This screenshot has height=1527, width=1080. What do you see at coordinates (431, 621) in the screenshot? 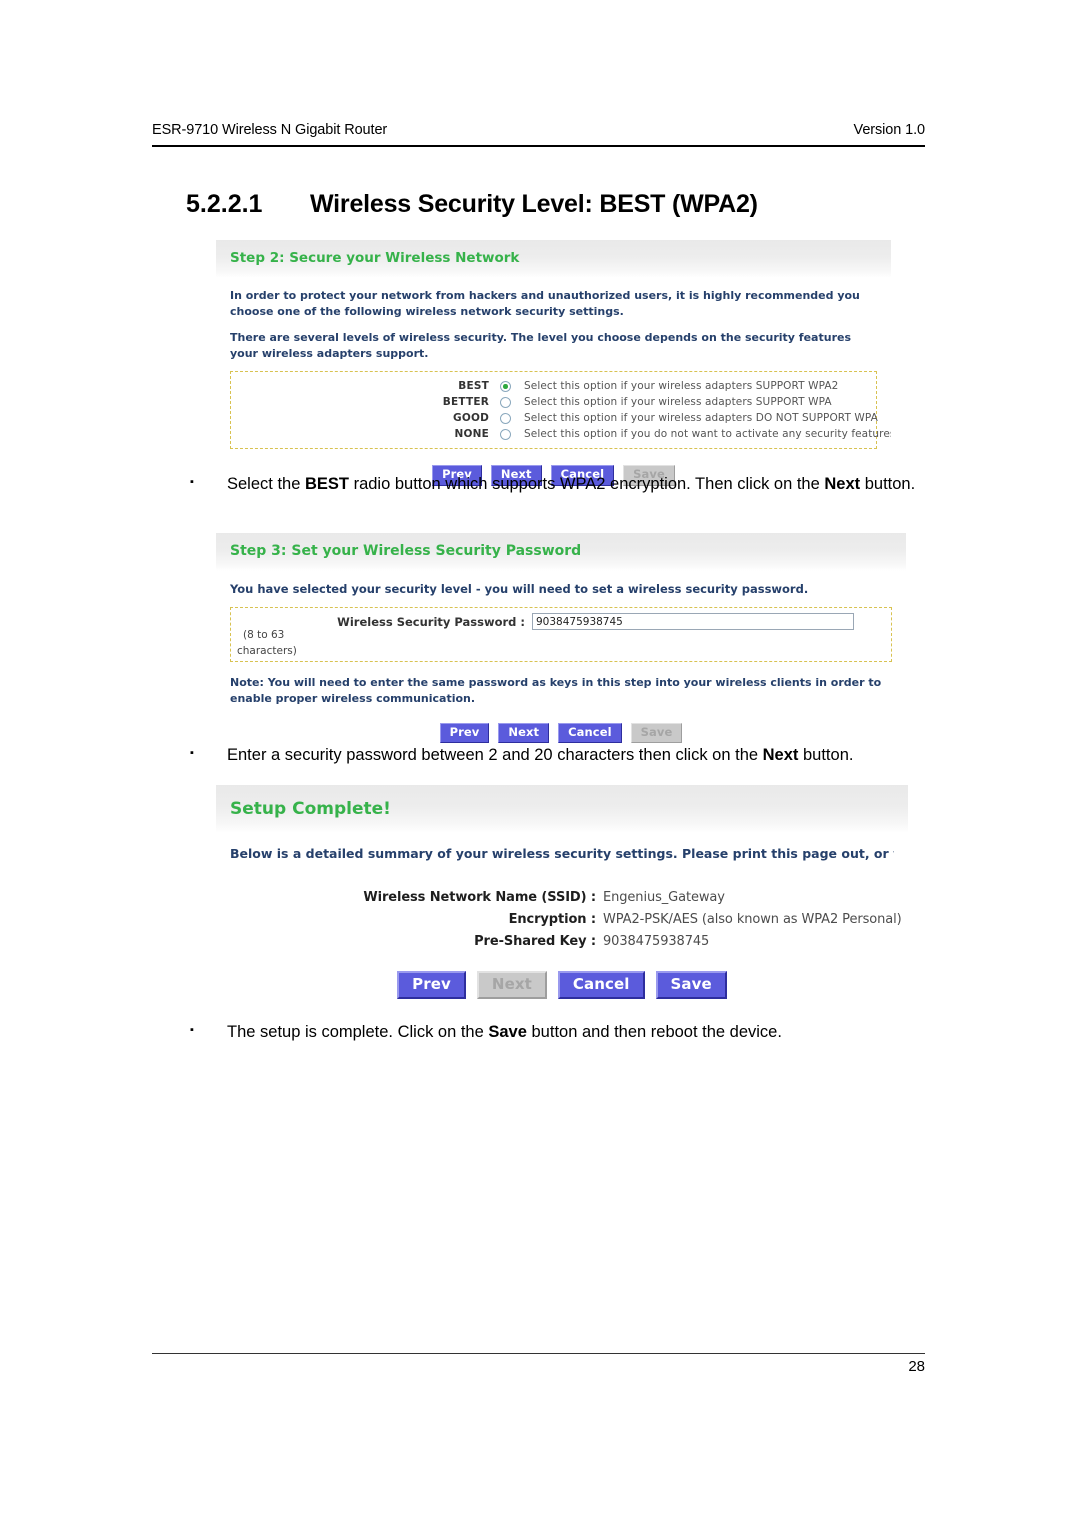
I see `password-field-label: Wireless Security Password :` at bounding box center [431, 621].